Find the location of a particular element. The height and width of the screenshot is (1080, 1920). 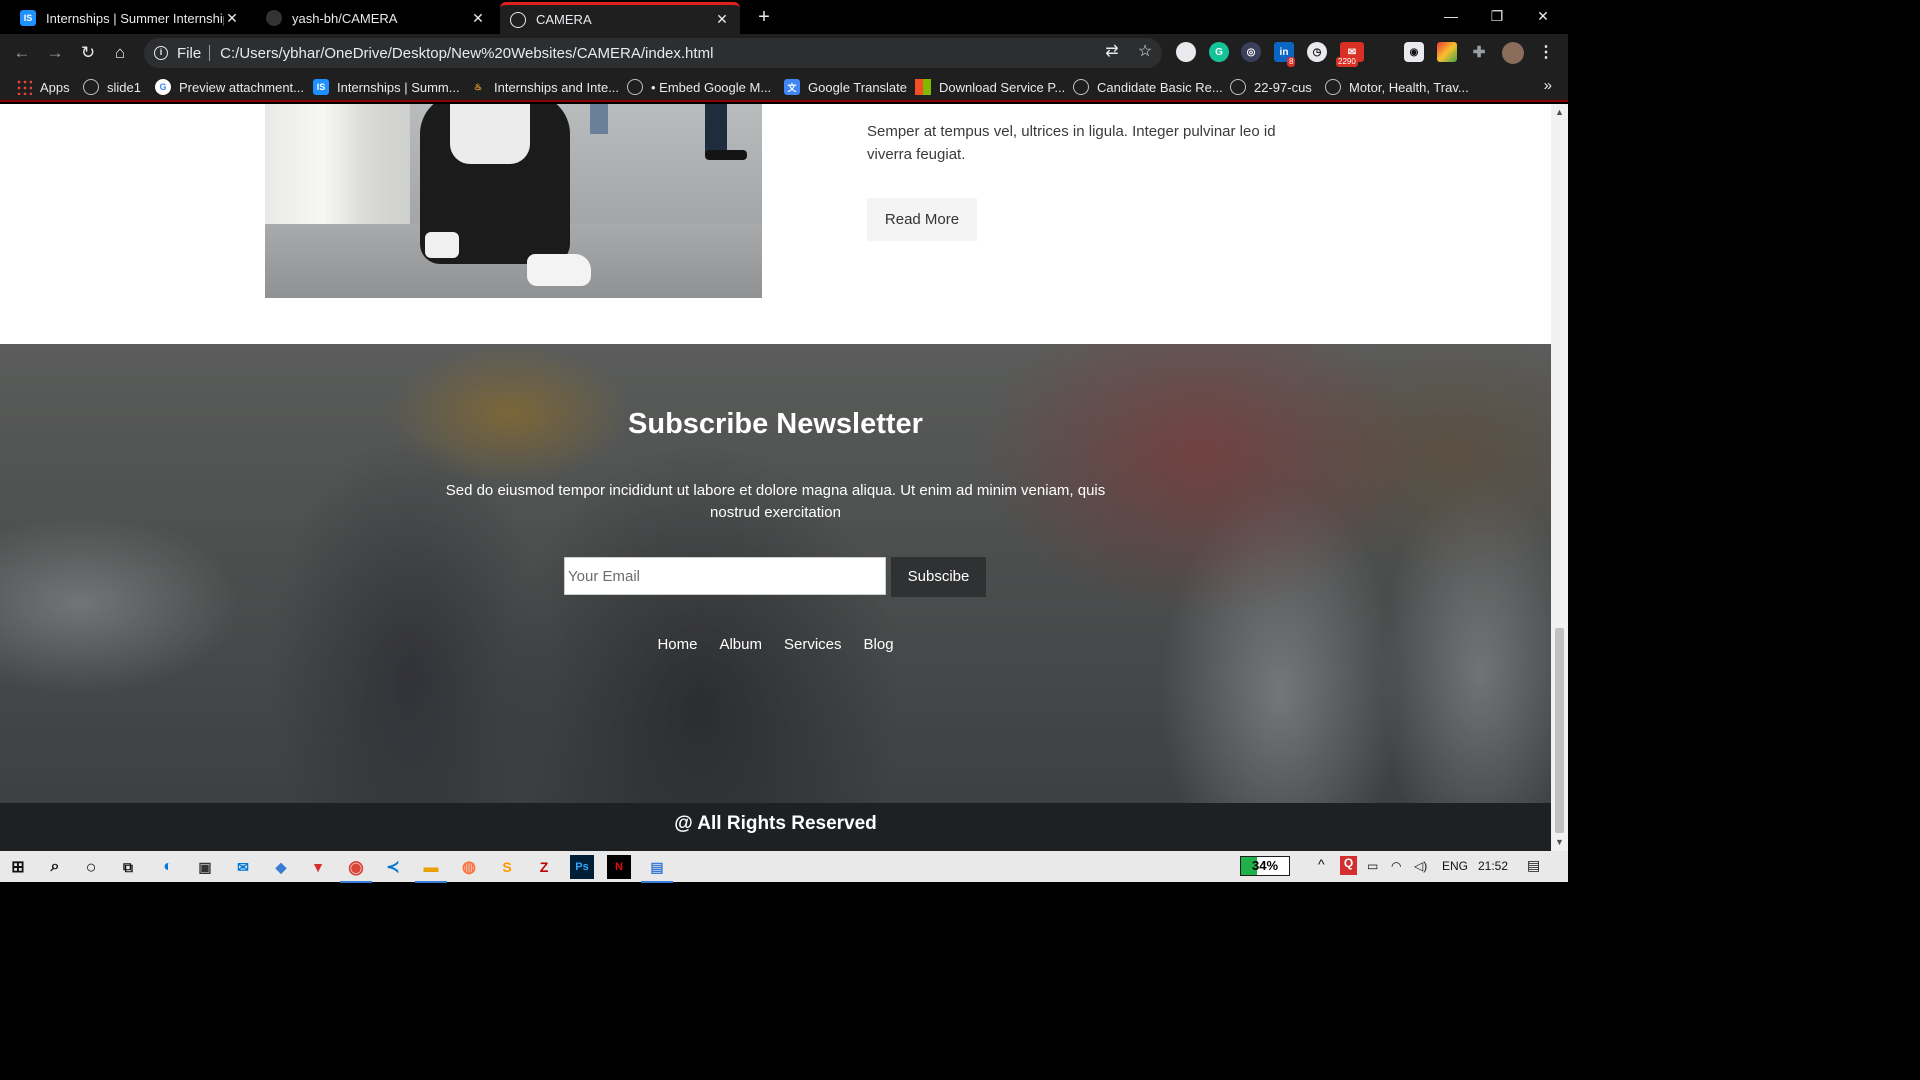

filezilla-icon: Z is located at coordinates (544, 867).